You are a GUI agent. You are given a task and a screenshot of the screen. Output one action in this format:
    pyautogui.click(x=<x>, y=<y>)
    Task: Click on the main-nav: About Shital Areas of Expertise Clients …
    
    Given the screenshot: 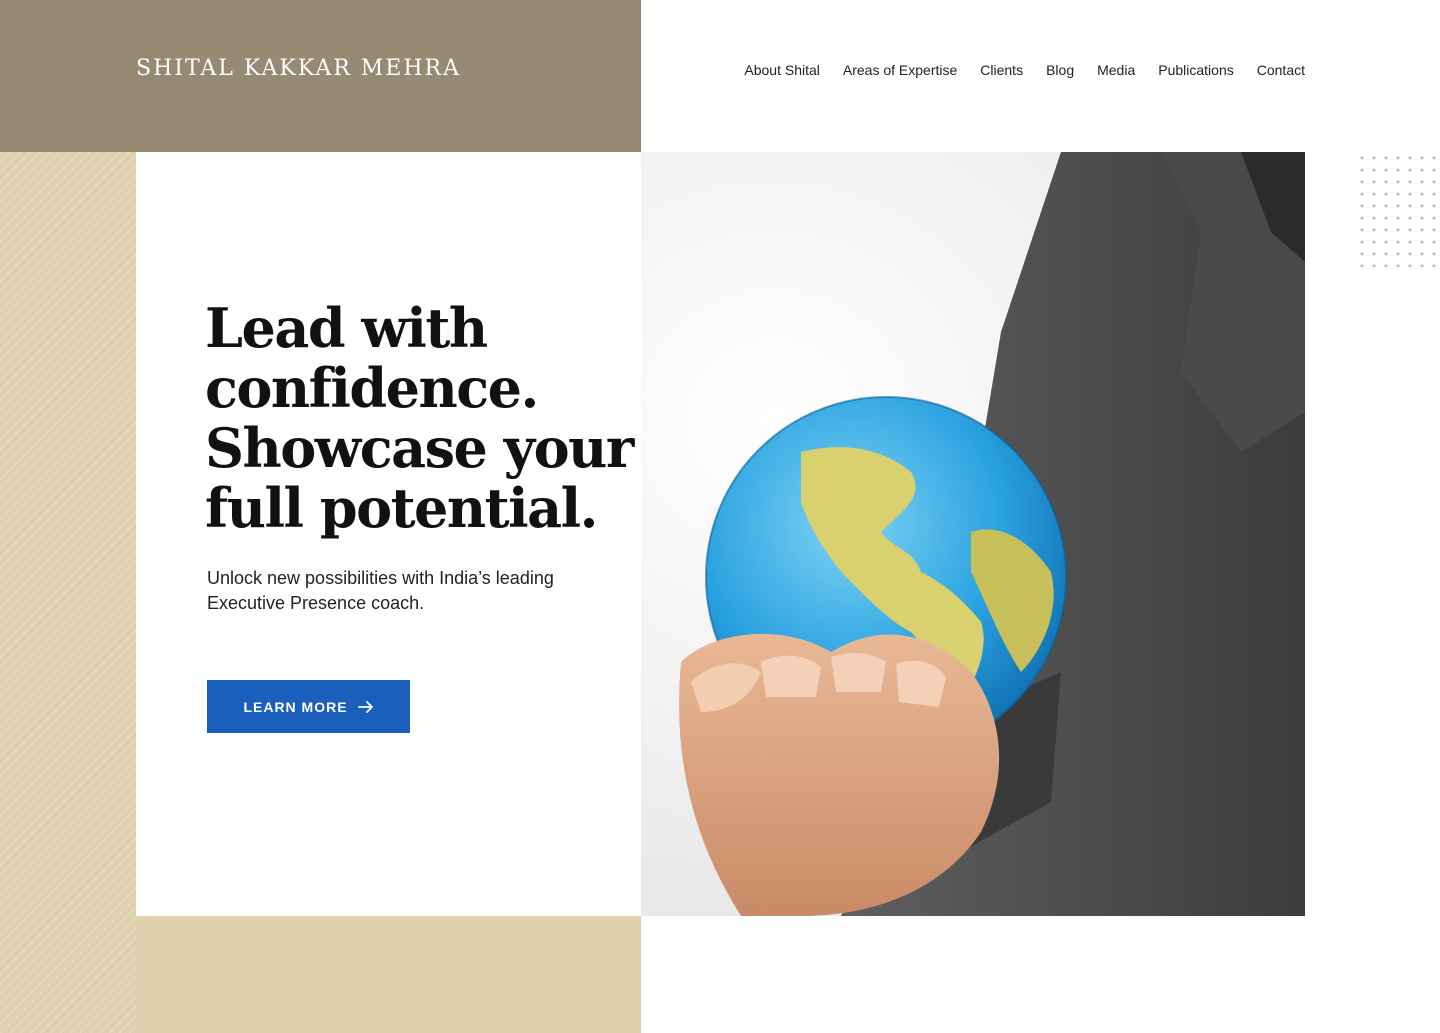 What is the action you would take?
    pyautogui.click(x=1024, y=70)
    